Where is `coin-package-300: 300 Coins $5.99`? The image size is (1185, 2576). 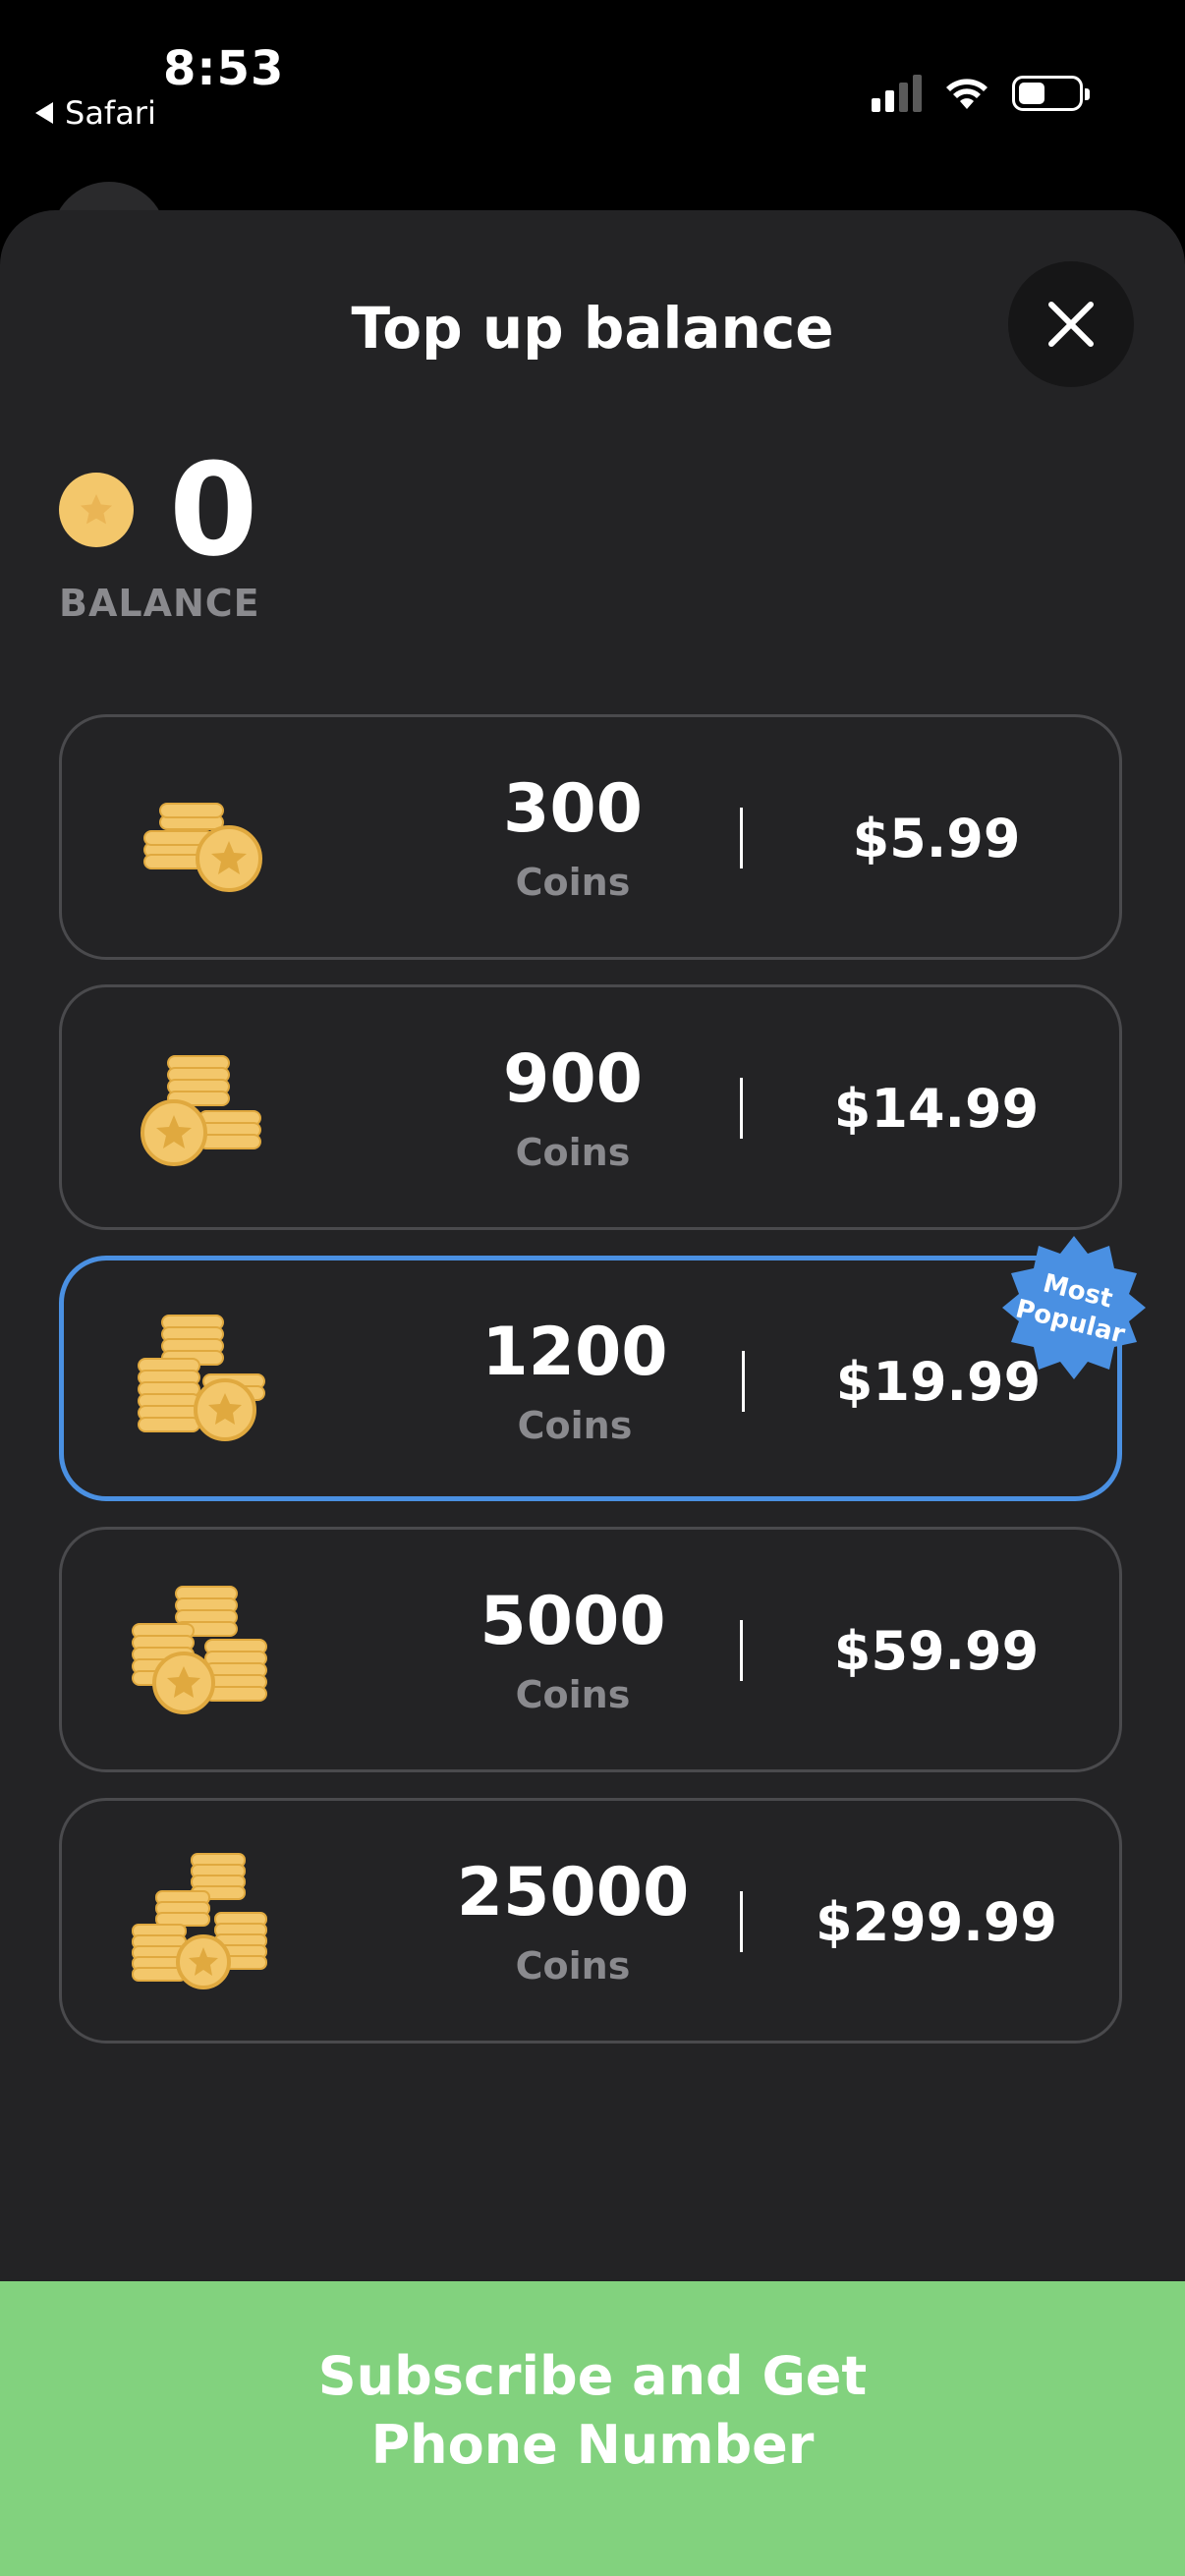 coin-package-300: 300 Coins $5.99 is located at coordinates (591, 837).